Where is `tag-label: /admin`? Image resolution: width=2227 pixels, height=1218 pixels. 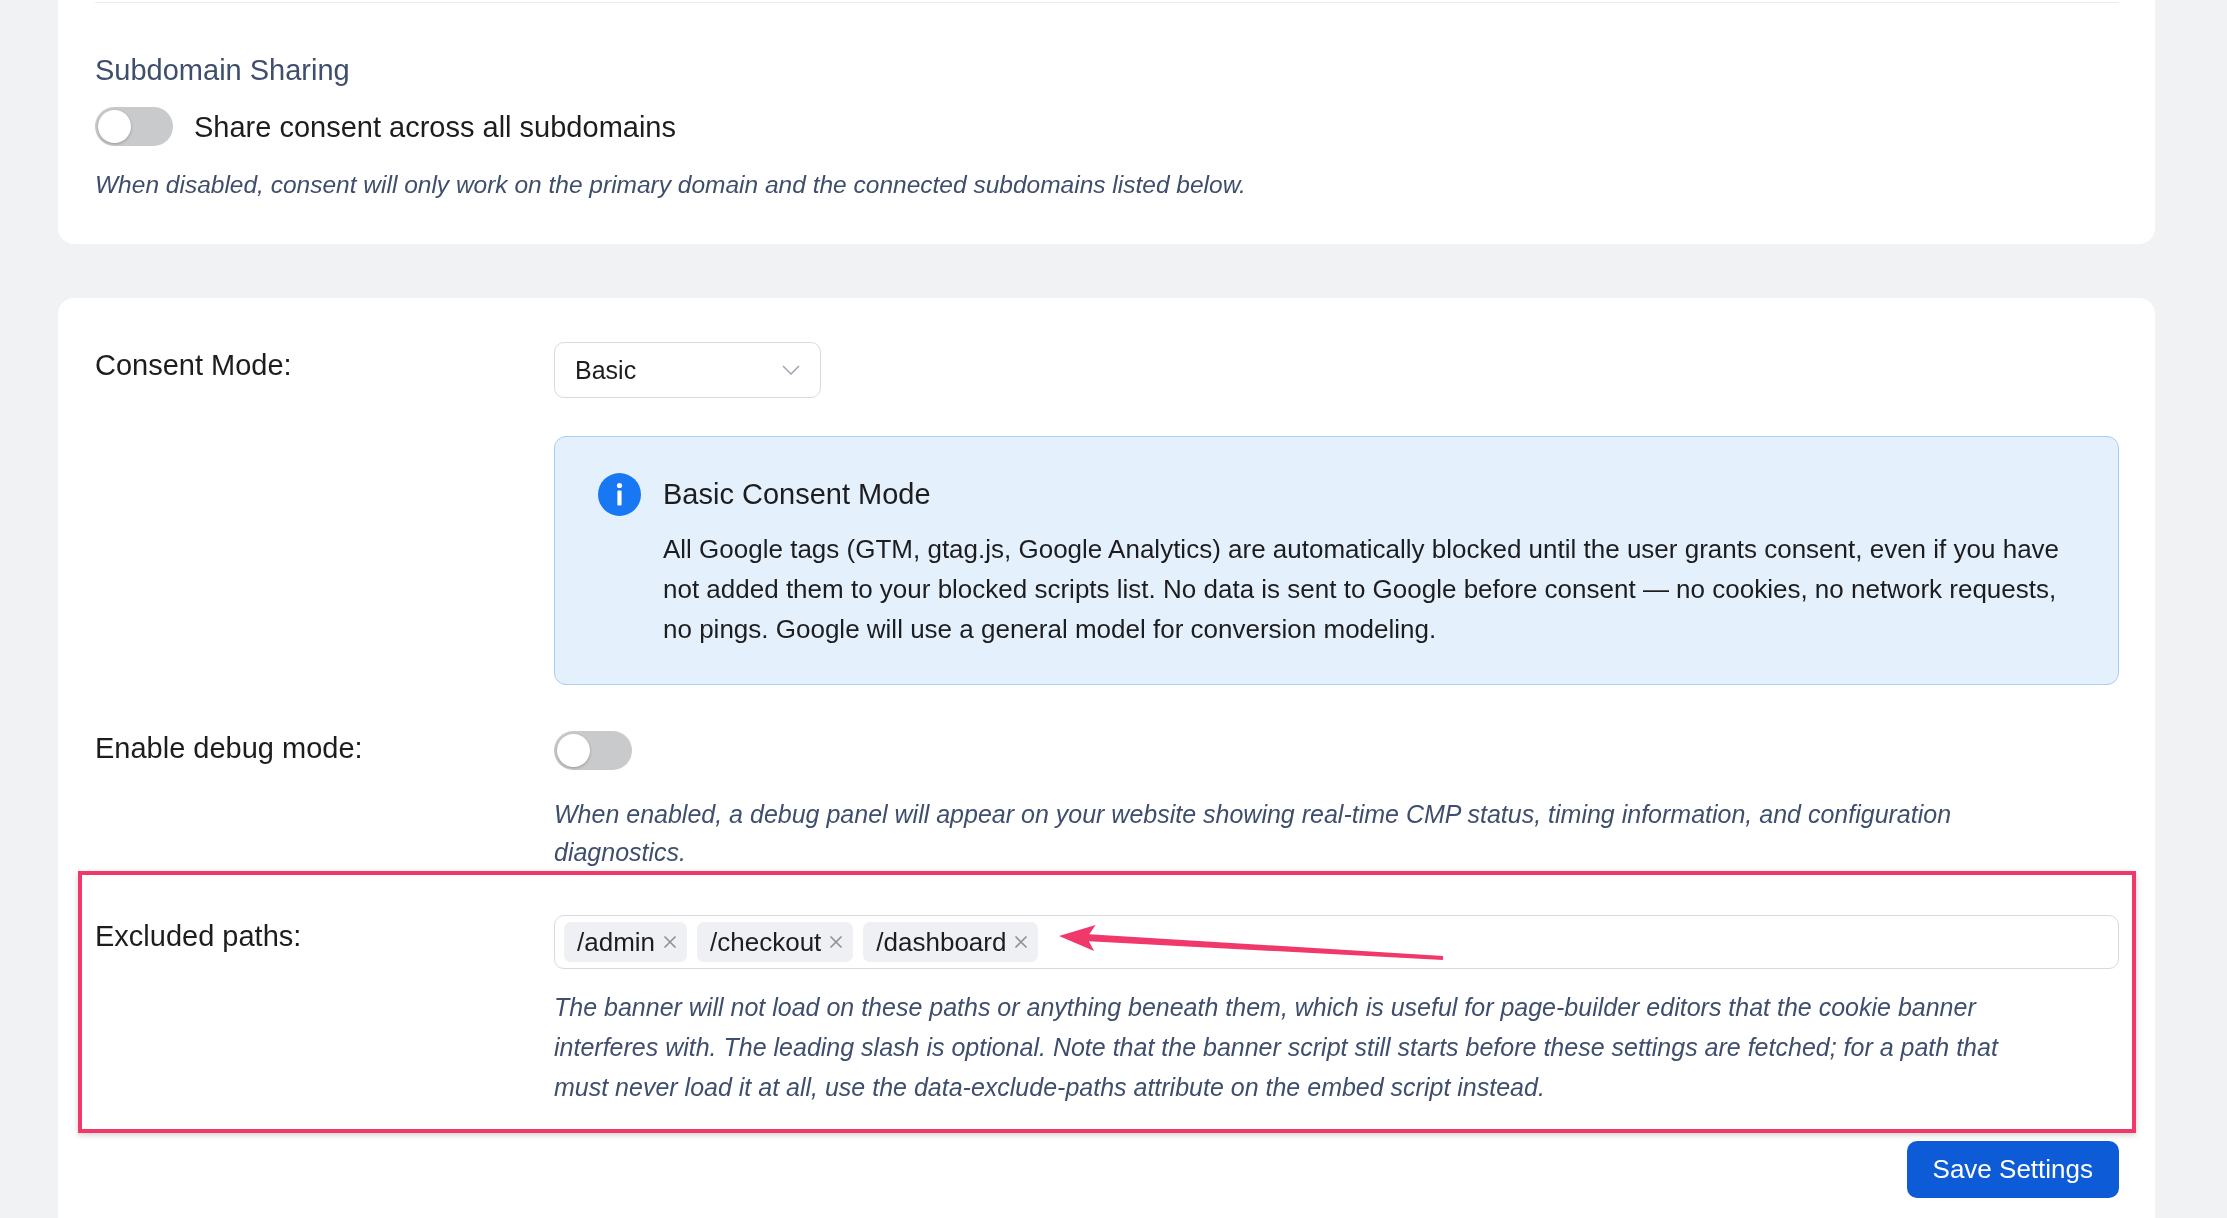
tag-label: /admin is located at coordinates (616, 942).